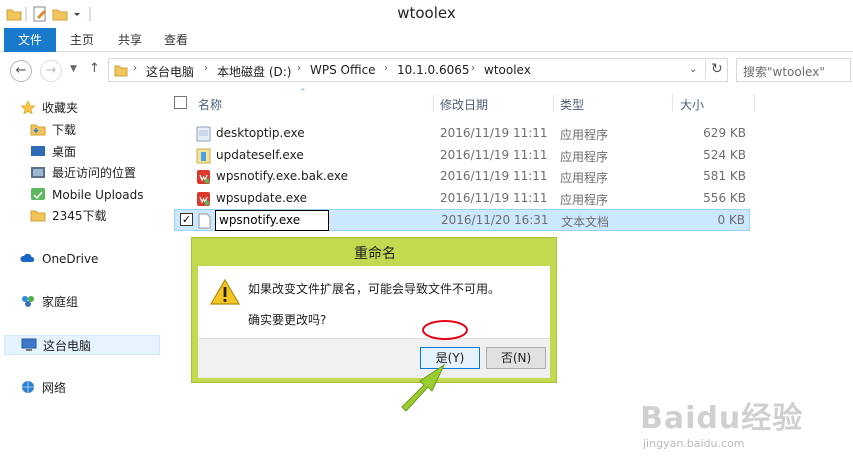  What do you see at coordinates (186, 219) in the screenshot?
I see `row-checkbox: ✓` at bounding box center [186, 219].